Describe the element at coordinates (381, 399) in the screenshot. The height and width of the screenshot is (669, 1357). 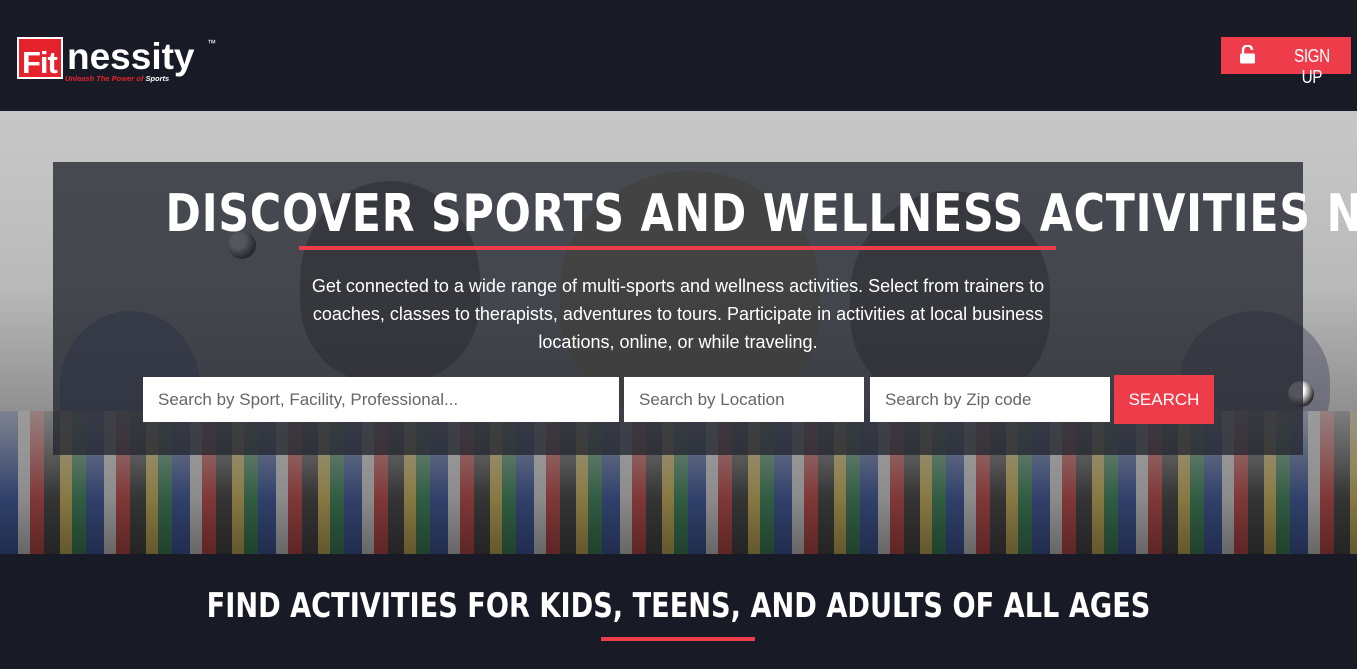
I see `sport-search-input` at that location.